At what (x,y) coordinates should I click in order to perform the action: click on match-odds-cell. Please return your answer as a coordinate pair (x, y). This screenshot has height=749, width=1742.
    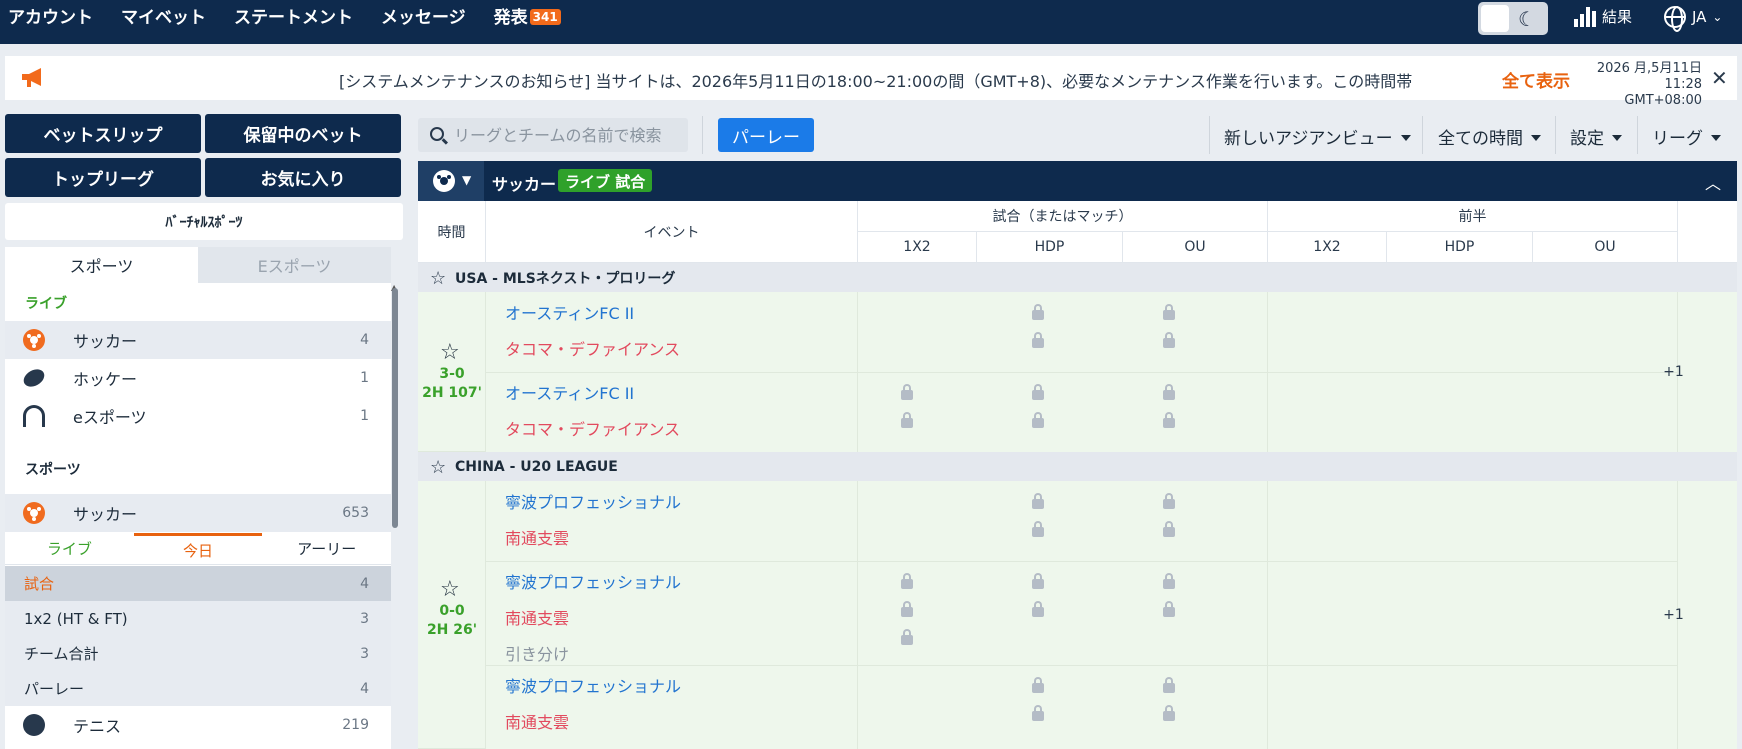
    Looking at the image, I should click on (1063, 615).